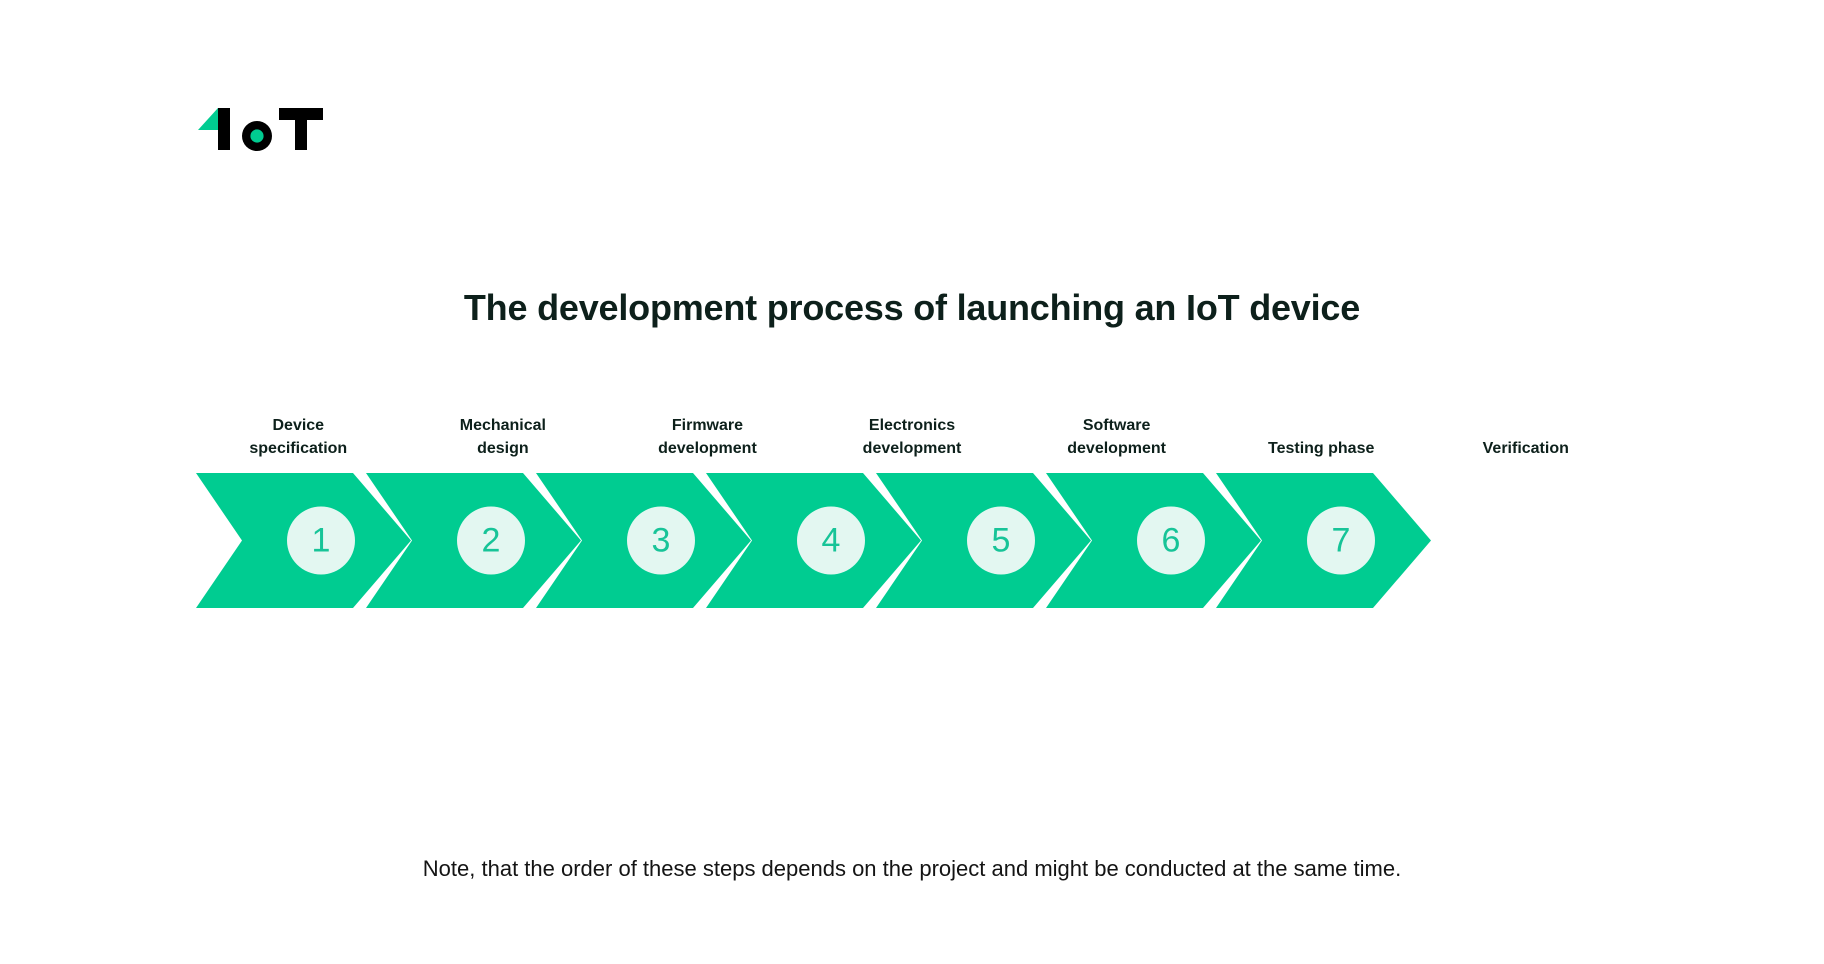  I want to click on step-label-2: Mechanical design, so click(503, 431).